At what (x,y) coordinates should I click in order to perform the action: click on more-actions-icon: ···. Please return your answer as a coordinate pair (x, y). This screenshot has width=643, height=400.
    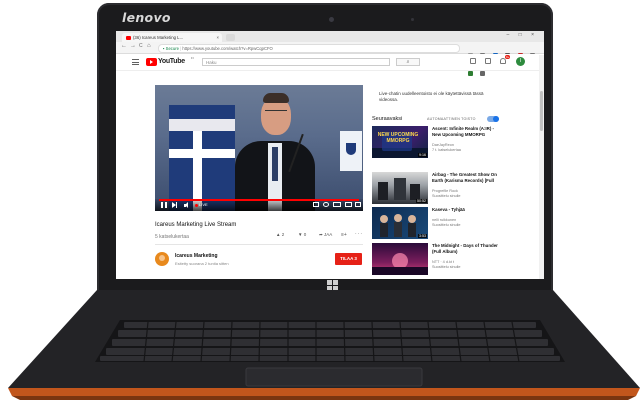
    Looking at the image, I should click on (359, 234).